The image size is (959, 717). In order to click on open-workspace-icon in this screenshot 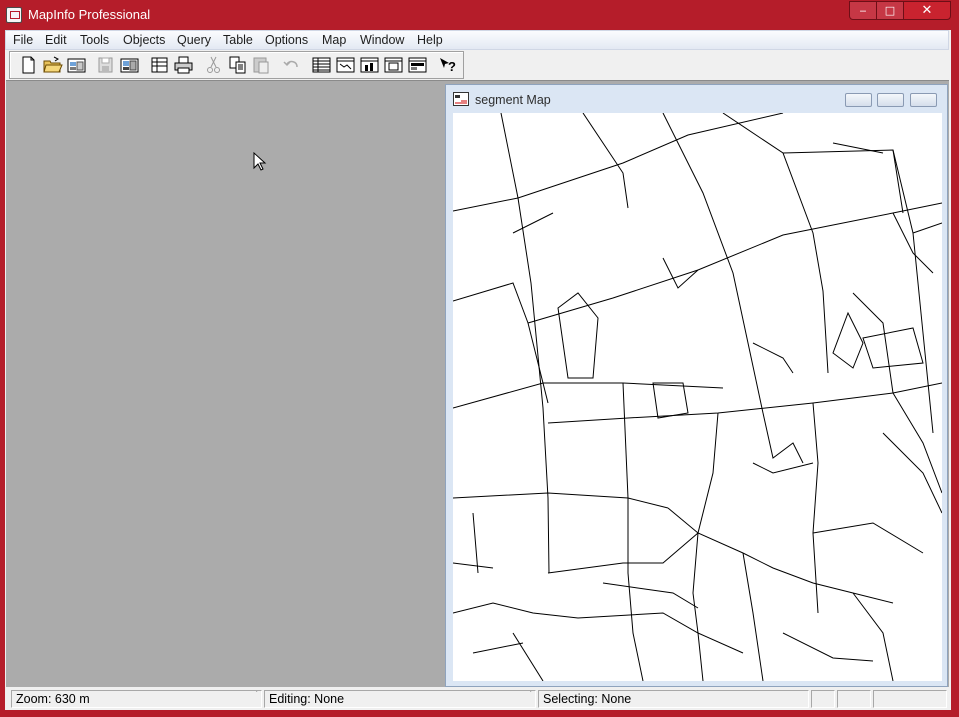, I will do `click(76, 65)`.